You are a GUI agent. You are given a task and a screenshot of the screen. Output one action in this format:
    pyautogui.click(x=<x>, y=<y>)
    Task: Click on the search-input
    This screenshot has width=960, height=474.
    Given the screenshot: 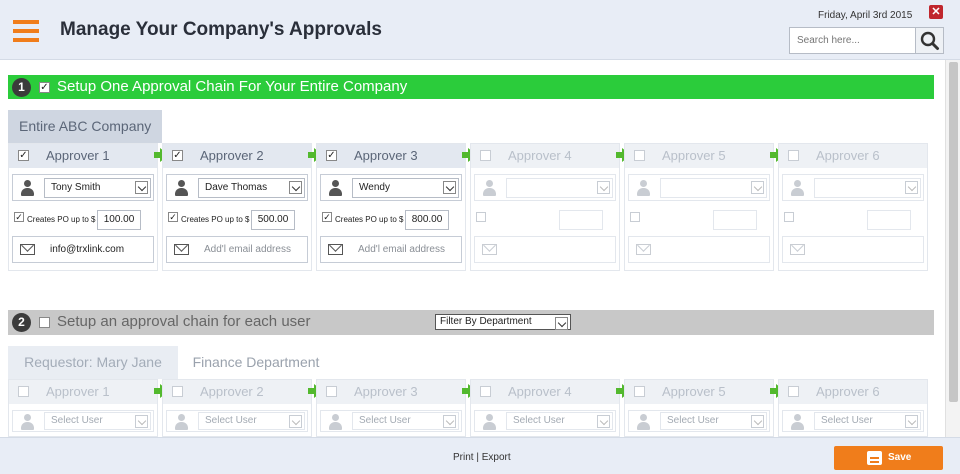 What is the action you would take?
    pyautogui.click(x=852, y=40)
    